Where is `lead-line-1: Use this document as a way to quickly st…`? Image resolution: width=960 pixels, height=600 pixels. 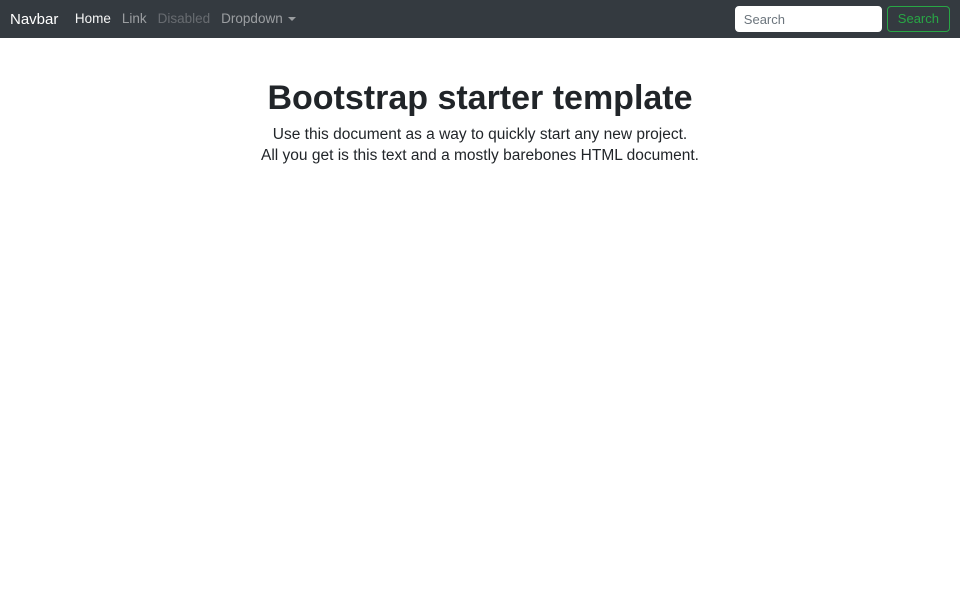 lead-line-1: Use this document as a way to quickly st… is located at coordinates (480, 134).